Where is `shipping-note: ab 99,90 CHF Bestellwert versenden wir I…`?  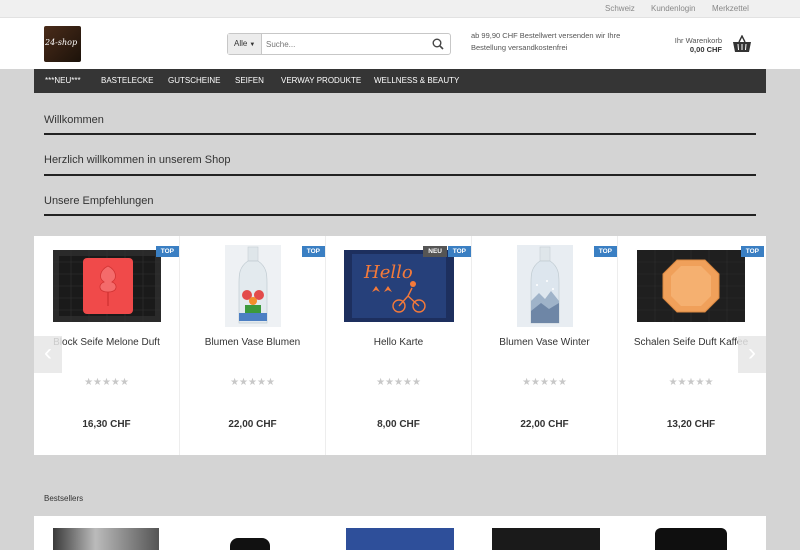
shipping-note: ab 99,90 CHF Bestellwert versenden wir I… is located at coordinates (546, 41).